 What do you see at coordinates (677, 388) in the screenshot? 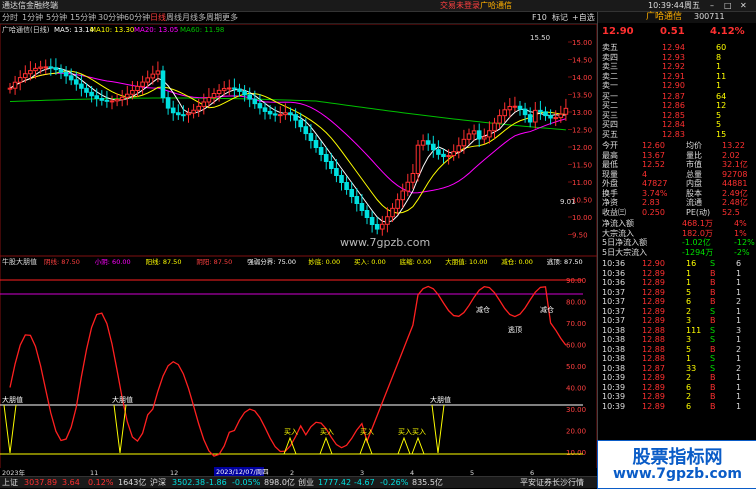
I see `tick-row: 10:39 12.89 6 B 1` at bounding box center [677, 388].